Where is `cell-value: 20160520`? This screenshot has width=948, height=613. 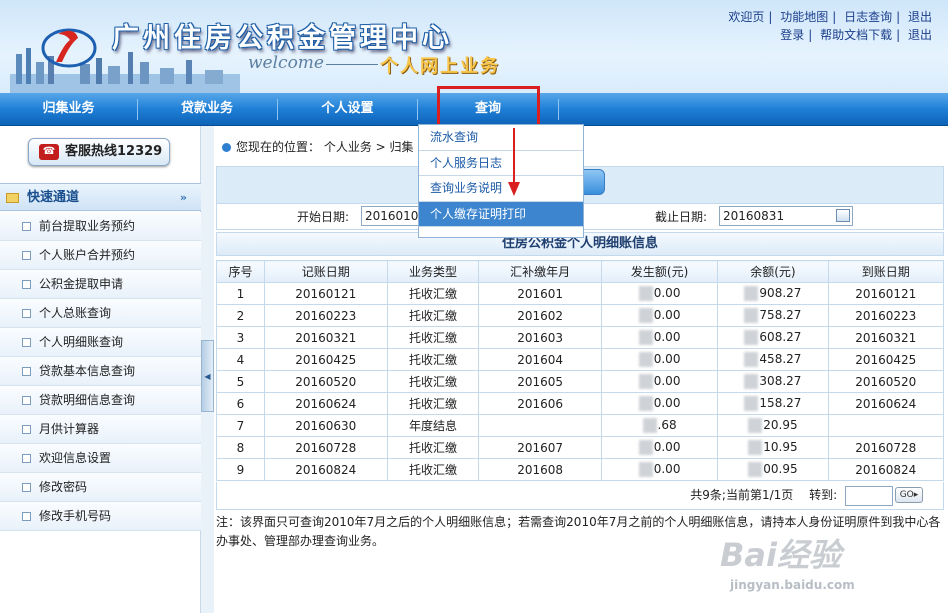 cell-value: 20160520 is located at coordinates (886, 381).